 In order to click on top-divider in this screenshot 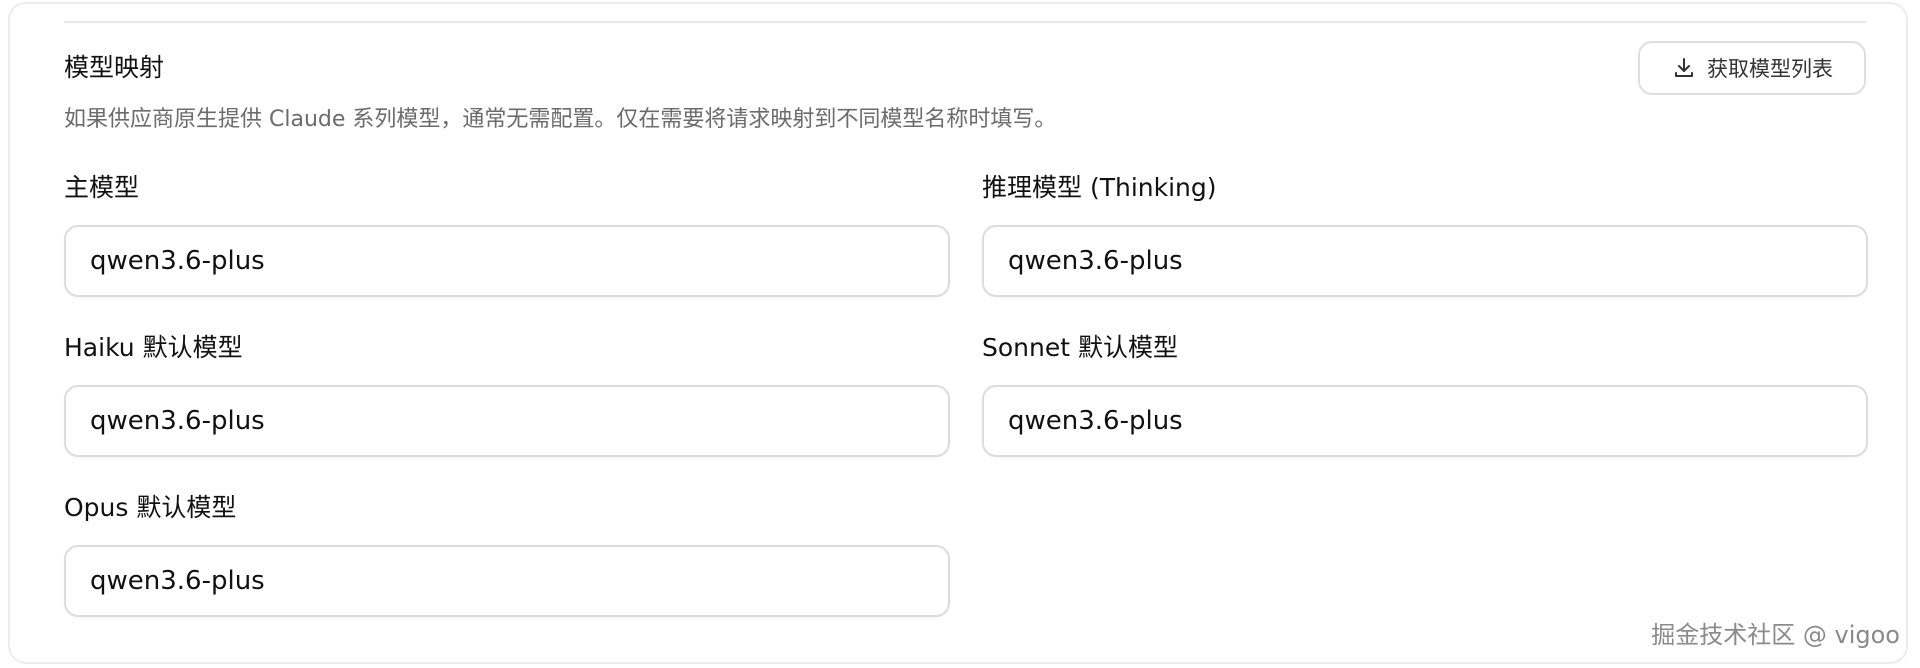, I will do `click(965, 22)`.